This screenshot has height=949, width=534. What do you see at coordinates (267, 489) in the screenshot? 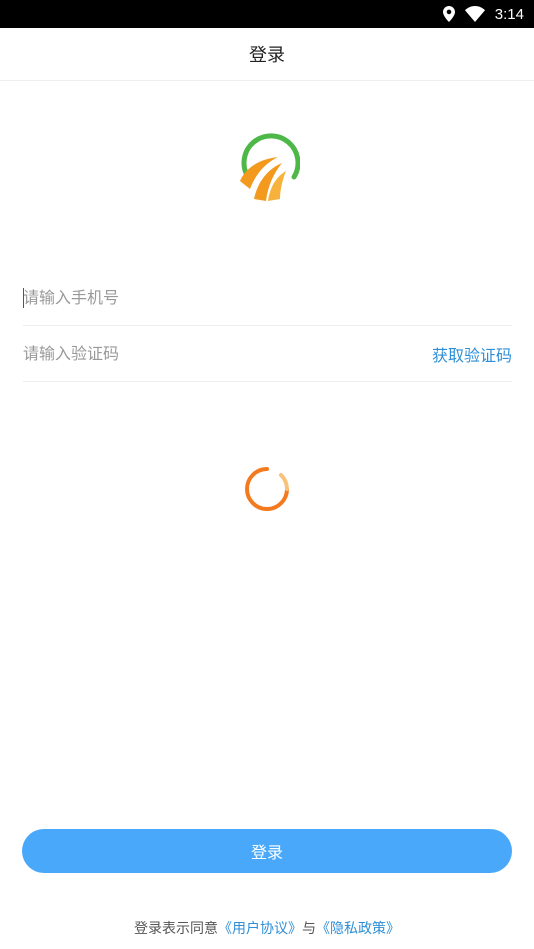
I see `loading-spinner-icon` at bounding box center [267, 489].